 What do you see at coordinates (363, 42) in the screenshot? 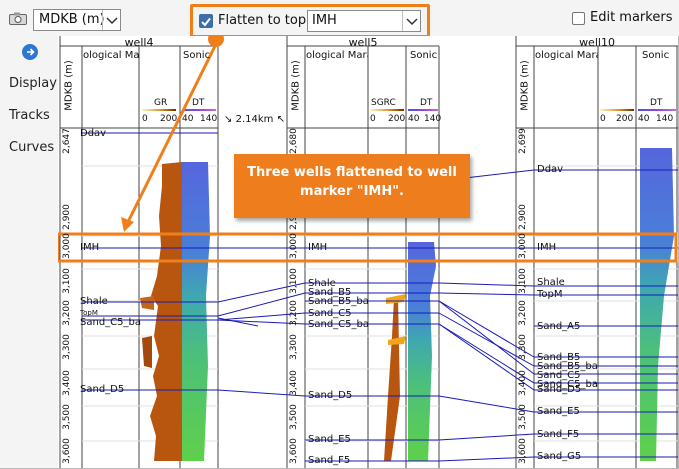
I see `well5-title: well5` at bounding box center [363, 42].